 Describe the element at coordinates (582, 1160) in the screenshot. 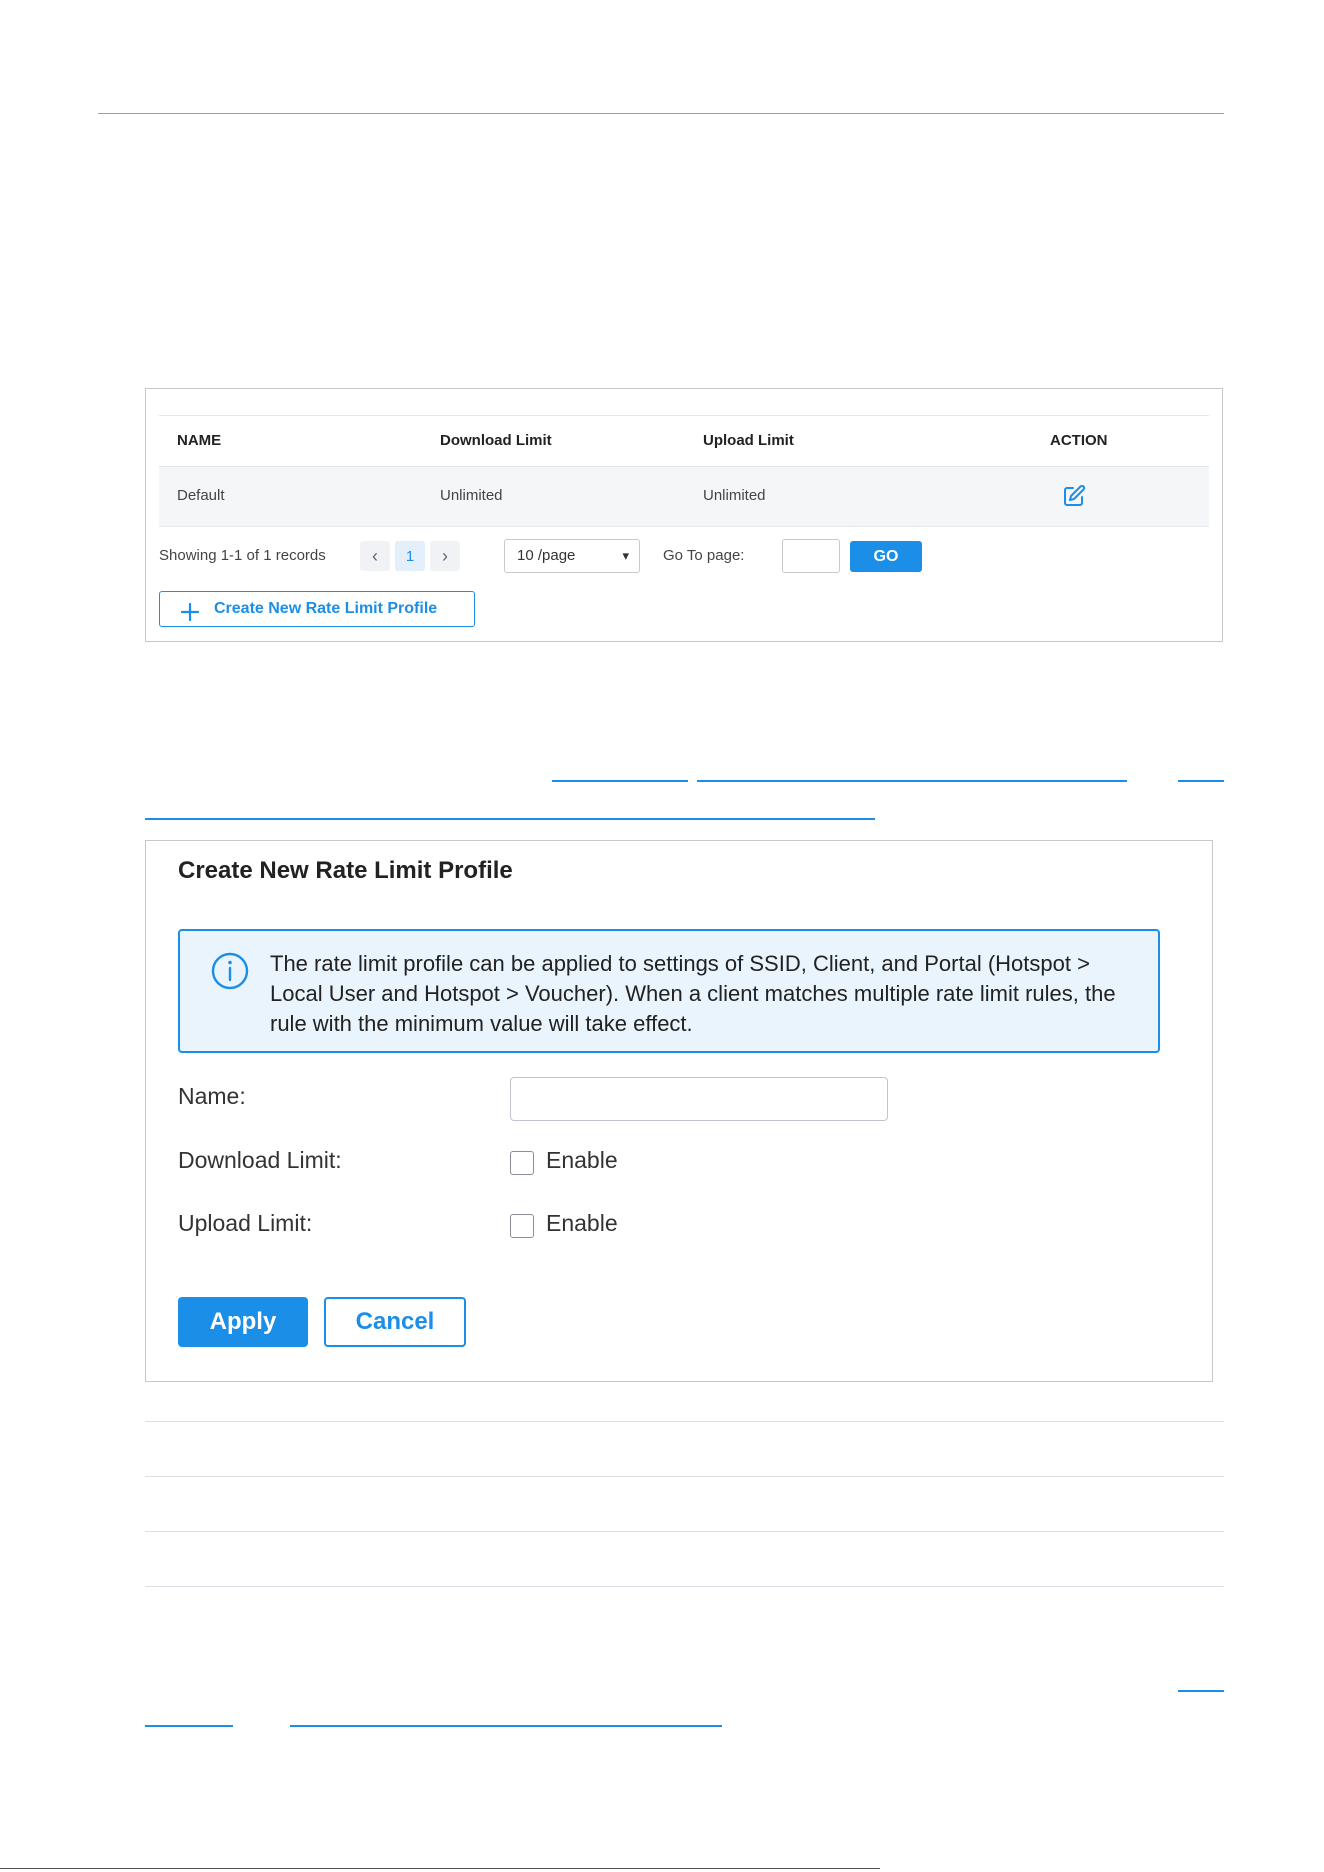

I see `download-limit-enable-label: Enable` at that location.